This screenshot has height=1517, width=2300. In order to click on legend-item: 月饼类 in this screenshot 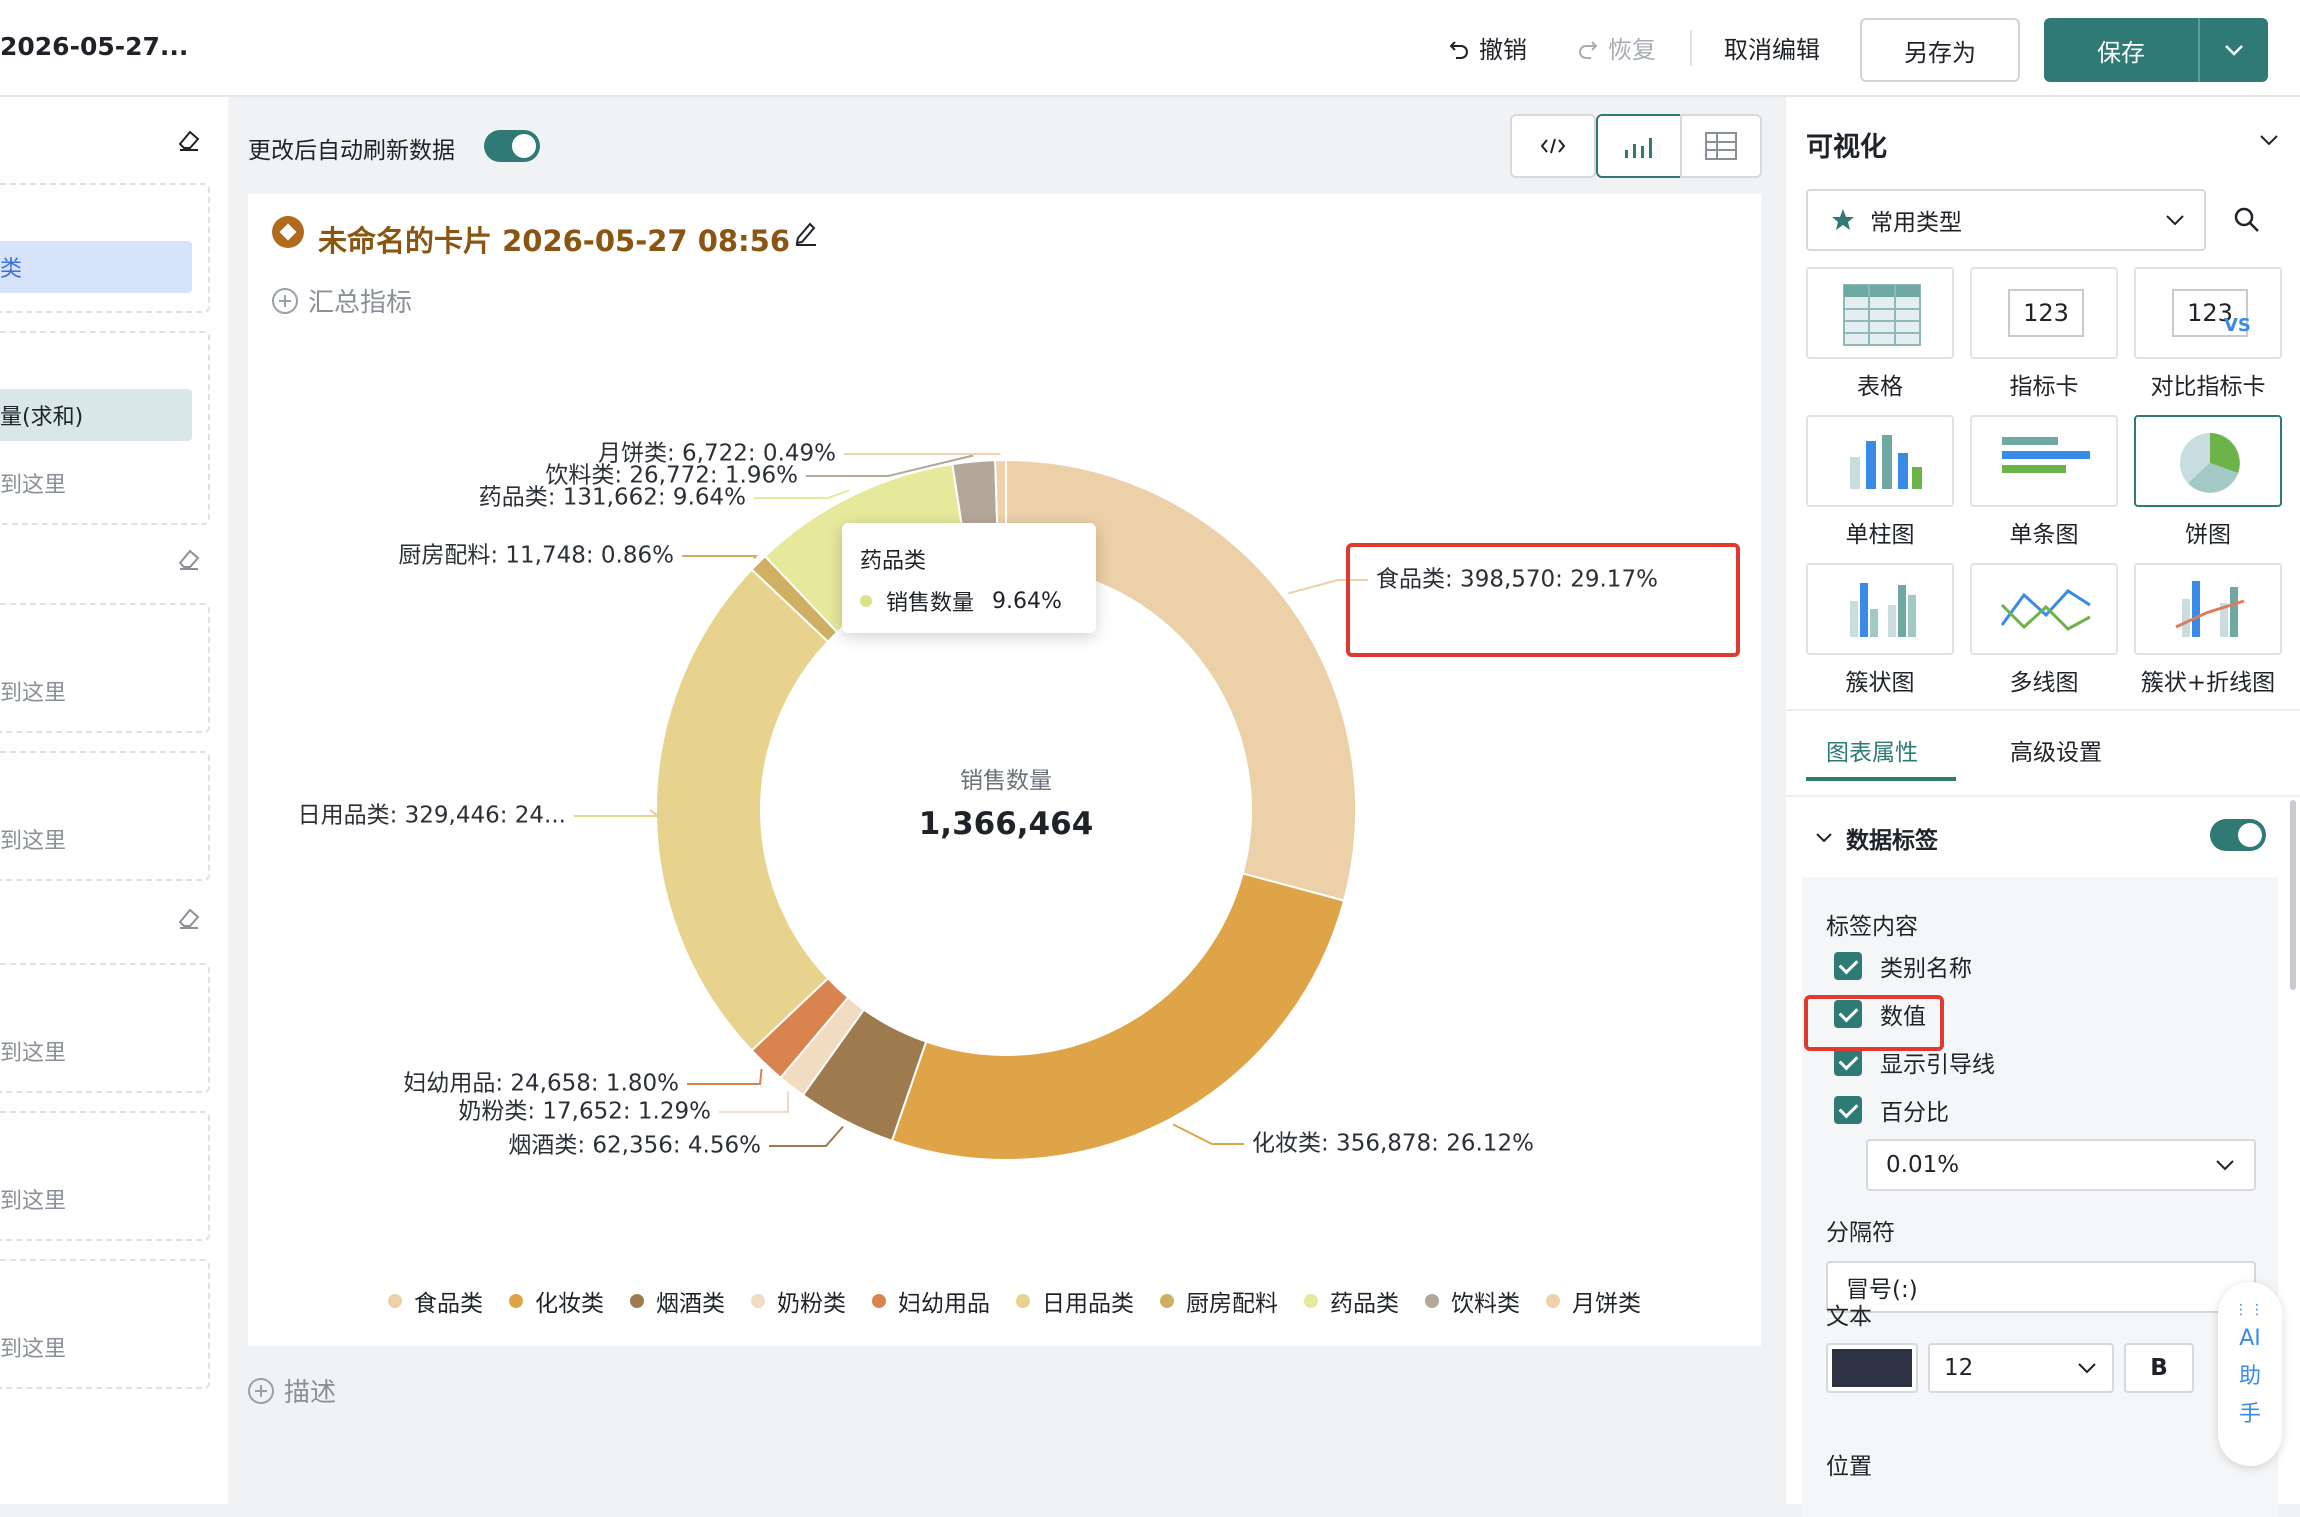, I will do `click(1593, 1301)`.